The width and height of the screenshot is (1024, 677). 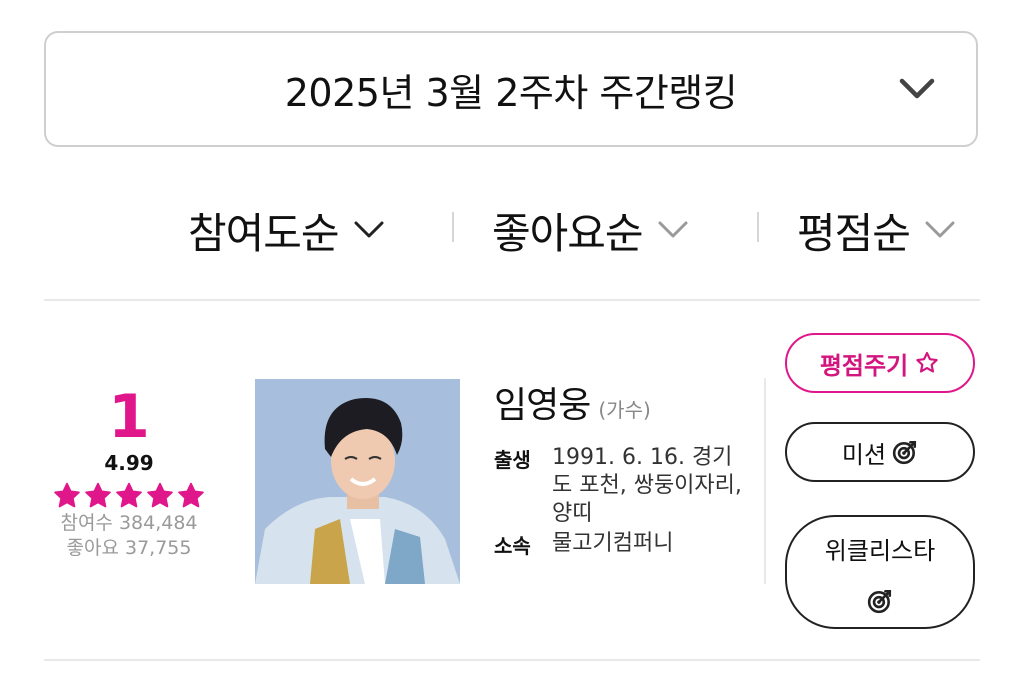 I want to click on sort-rating-label: 평점순, so click(x=854, y=233).